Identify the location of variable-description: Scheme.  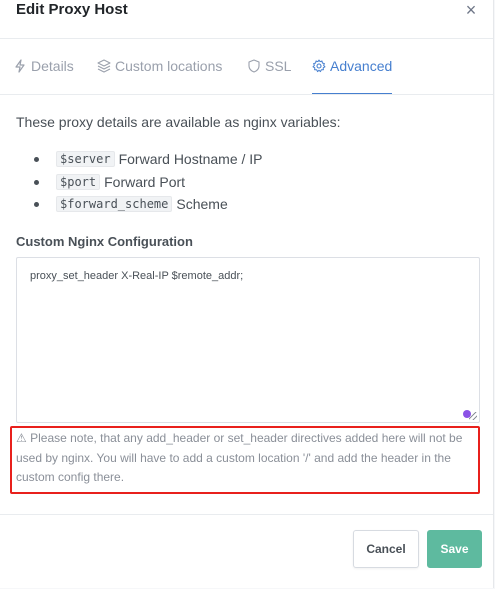
(202, 204).